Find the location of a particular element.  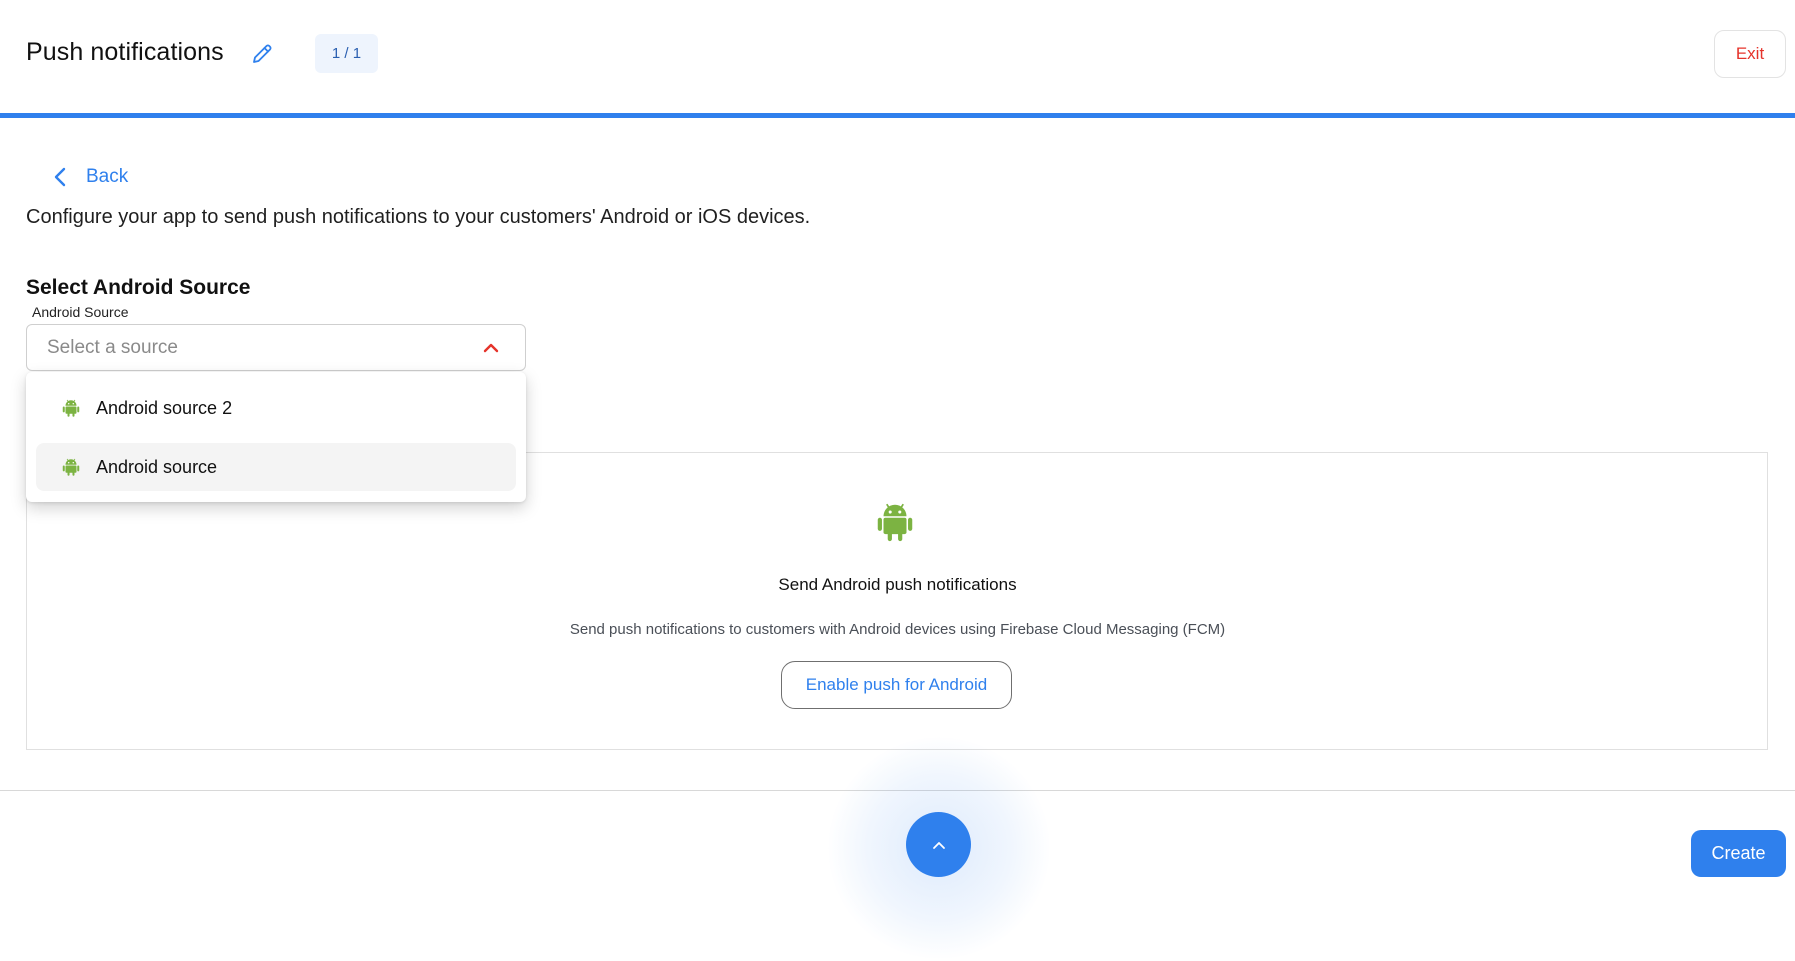

section-title: Select Android Source is located at coordinates (138, 287).